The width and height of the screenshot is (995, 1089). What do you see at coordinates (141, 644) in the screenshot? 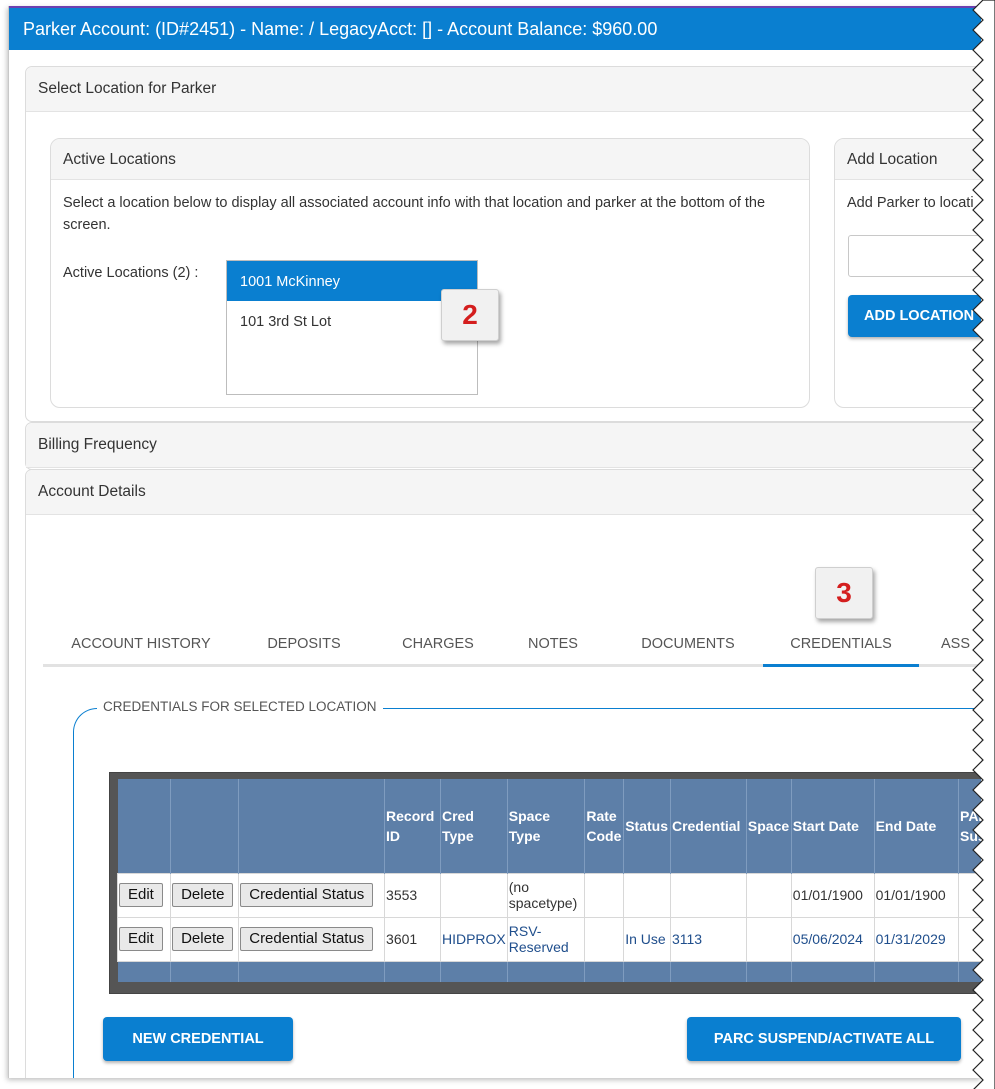
I see `tab-account-history: ACCOUNT HISTORY` at bounding box center [141, 644].